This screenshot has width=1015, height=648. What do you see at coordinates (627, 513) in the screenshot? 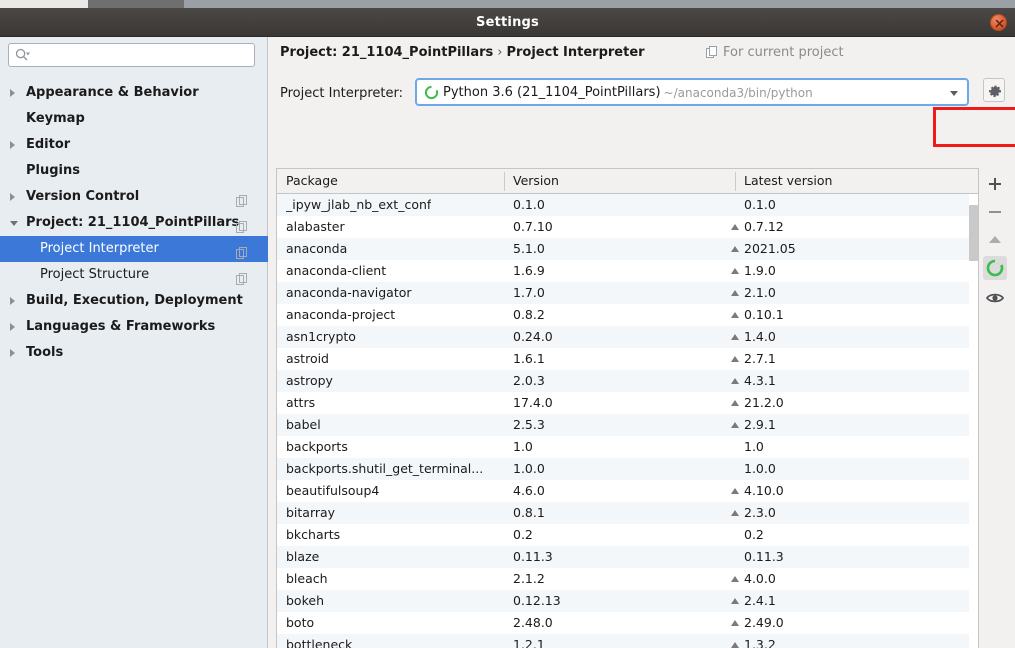
I see `table-row: bitarray 0.8.1 2.3.0` at bounding box center [627, 513].